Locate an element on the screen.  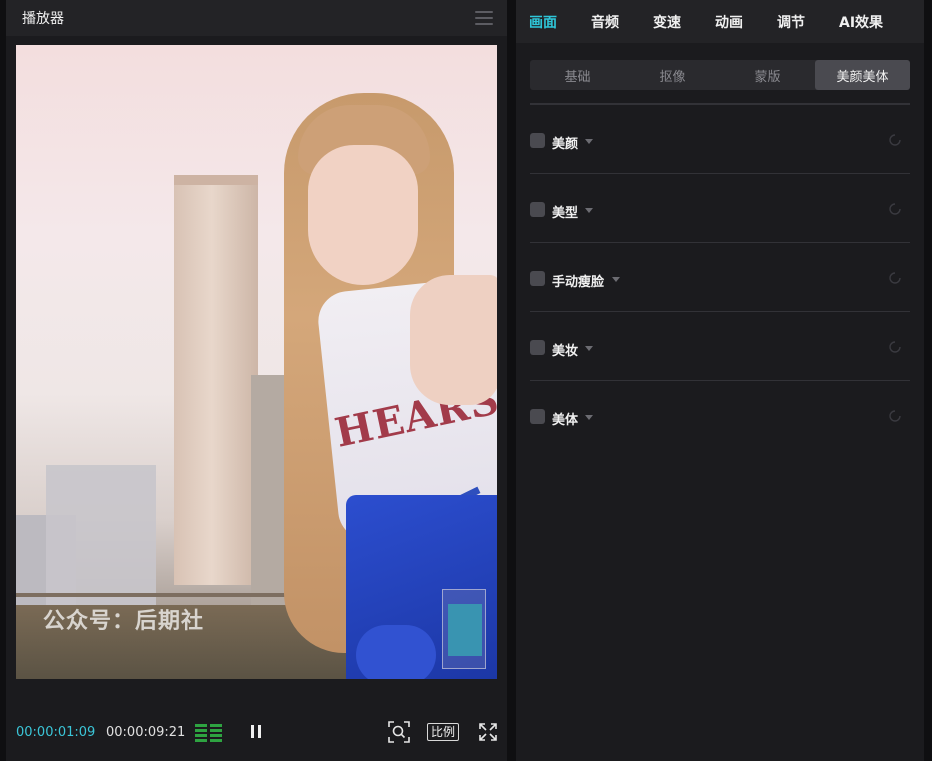
makeup-checkbox is located at coordinates (537, 347).